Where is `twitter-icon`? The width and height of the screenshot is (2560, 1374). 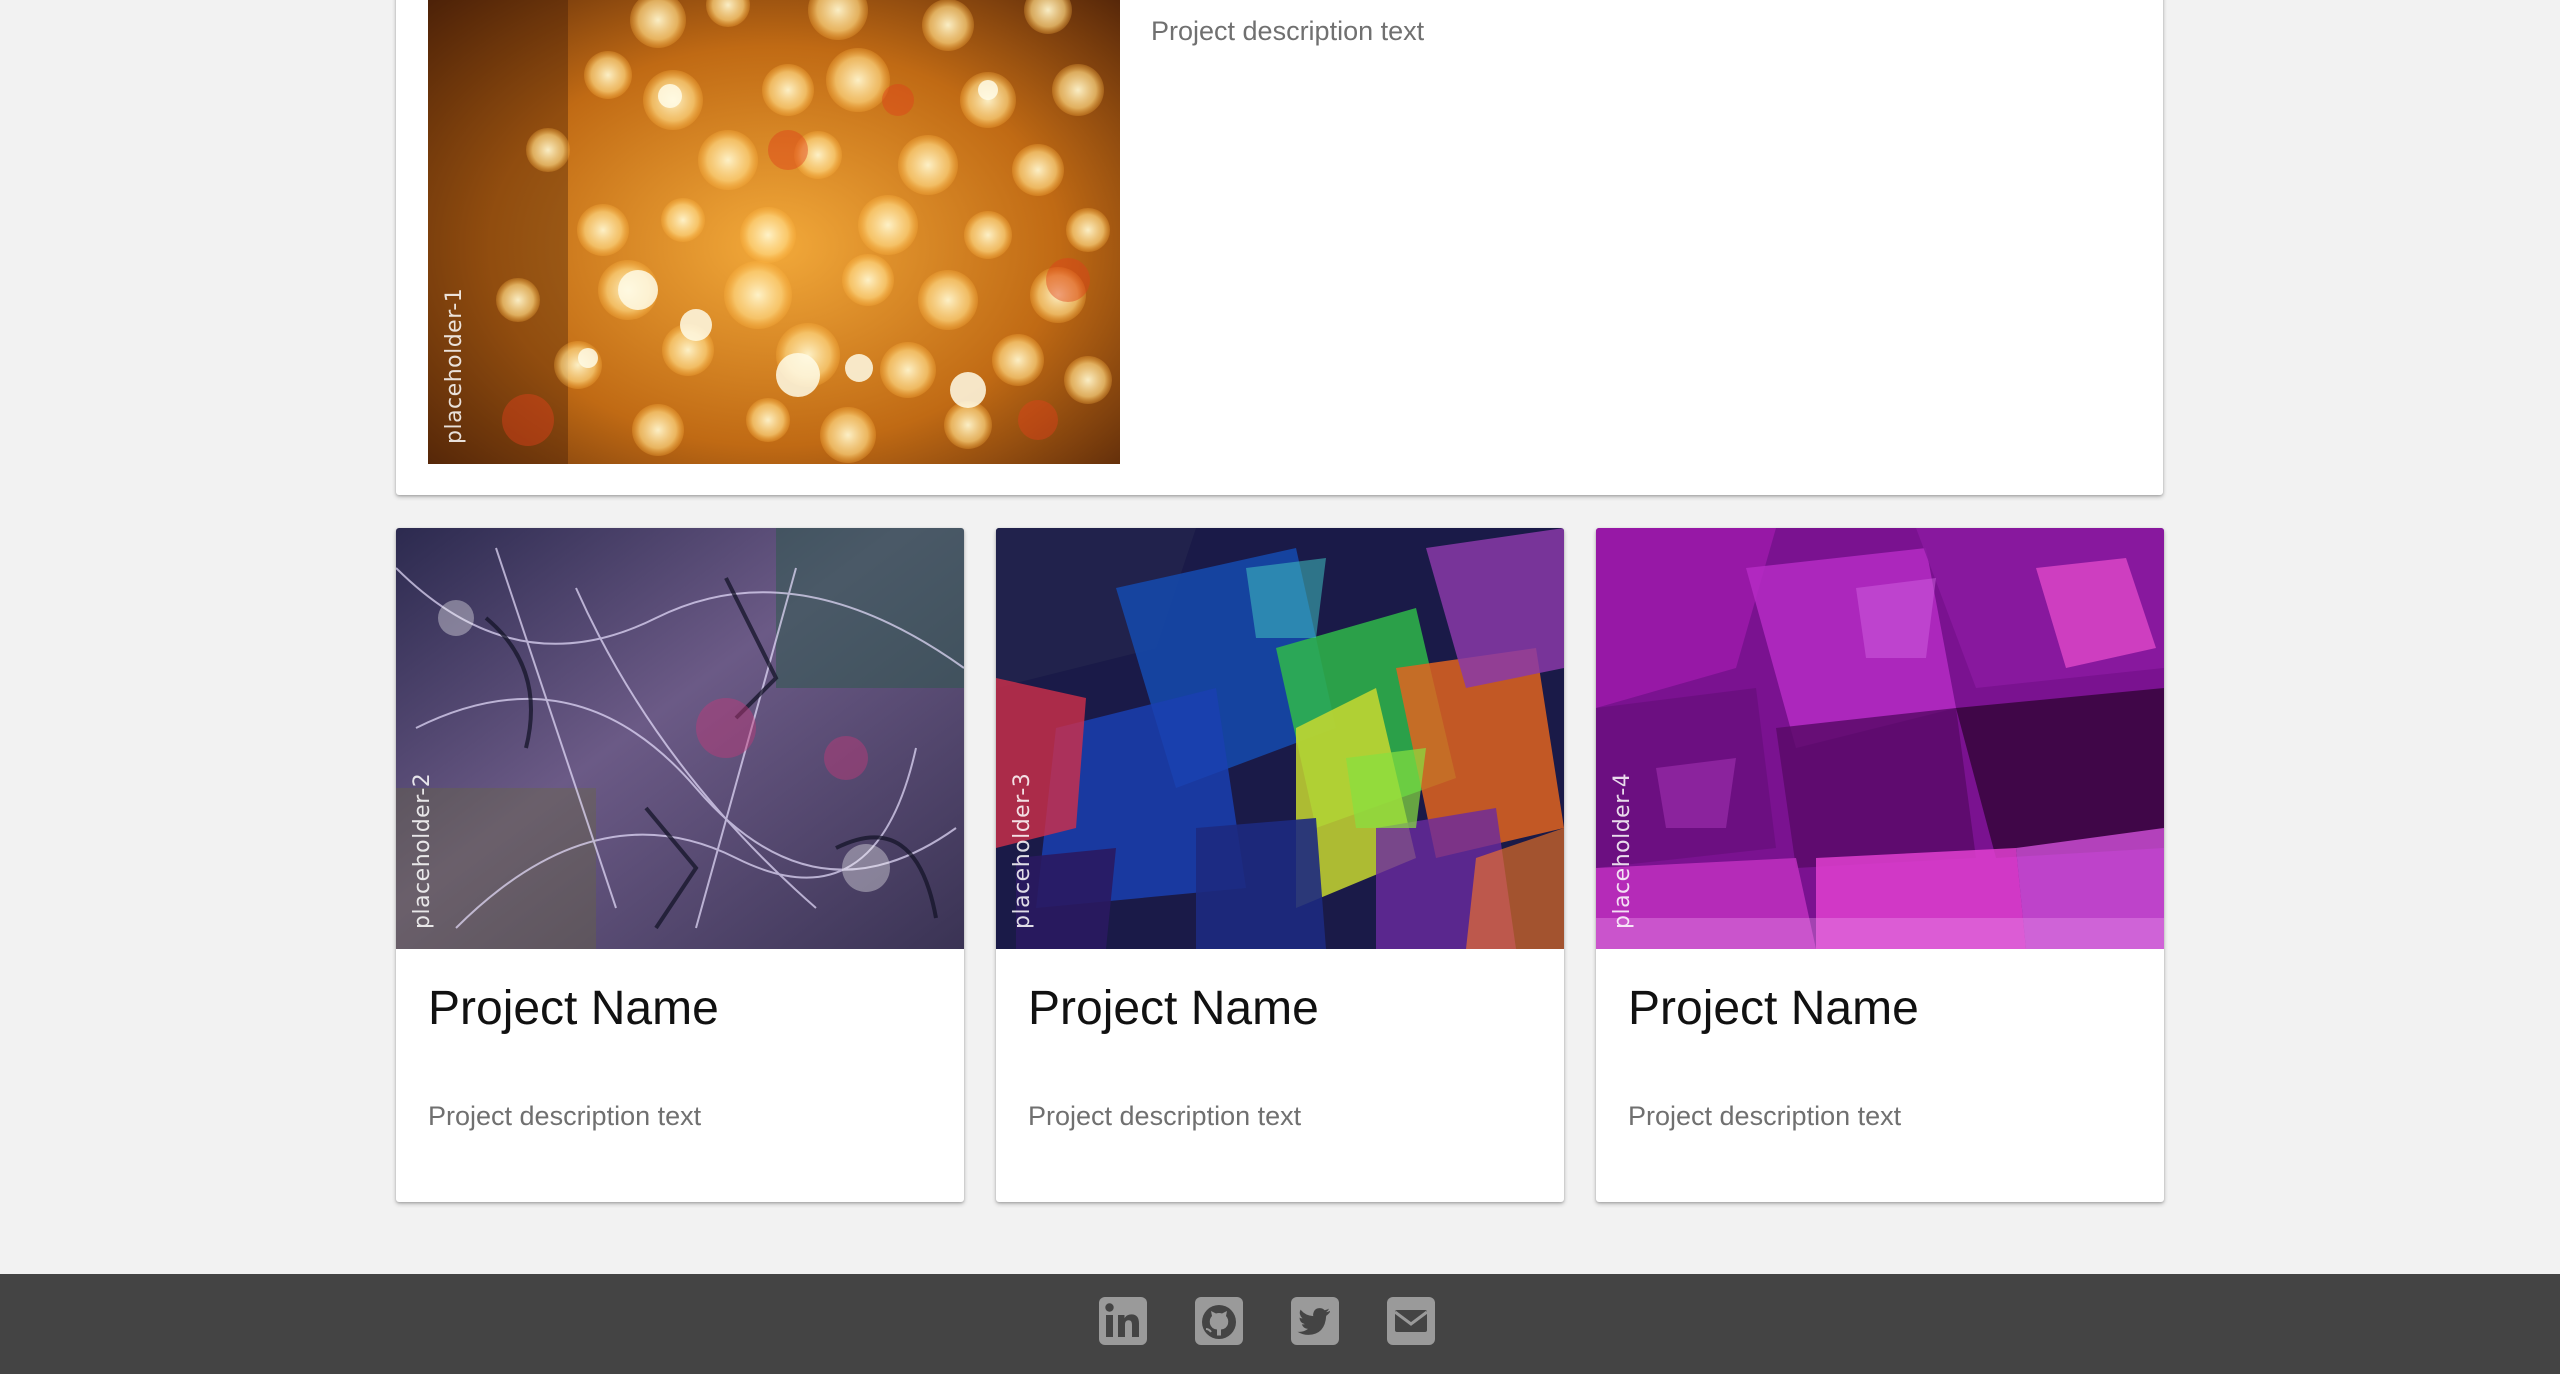 twitter-icon is located at coordinates (1315, 1321).